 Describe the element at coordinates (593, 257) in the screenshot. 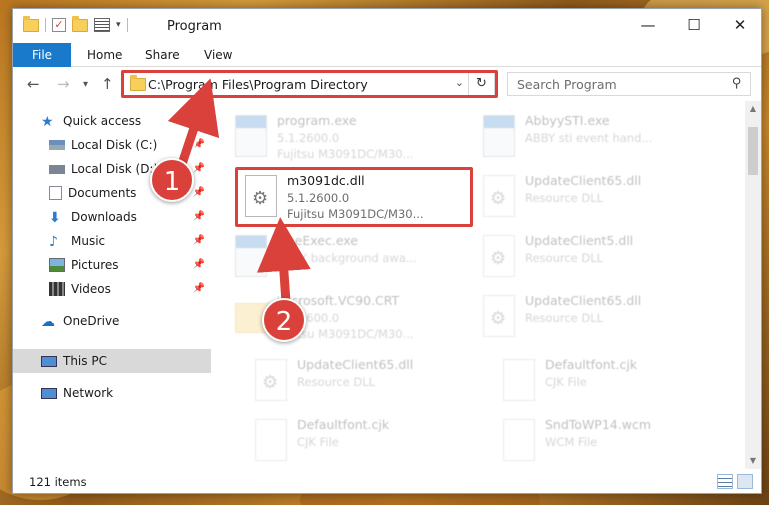

I see `file-item-updateclient5-dll: UpdateClient5.dll Resource DLL` at that location.